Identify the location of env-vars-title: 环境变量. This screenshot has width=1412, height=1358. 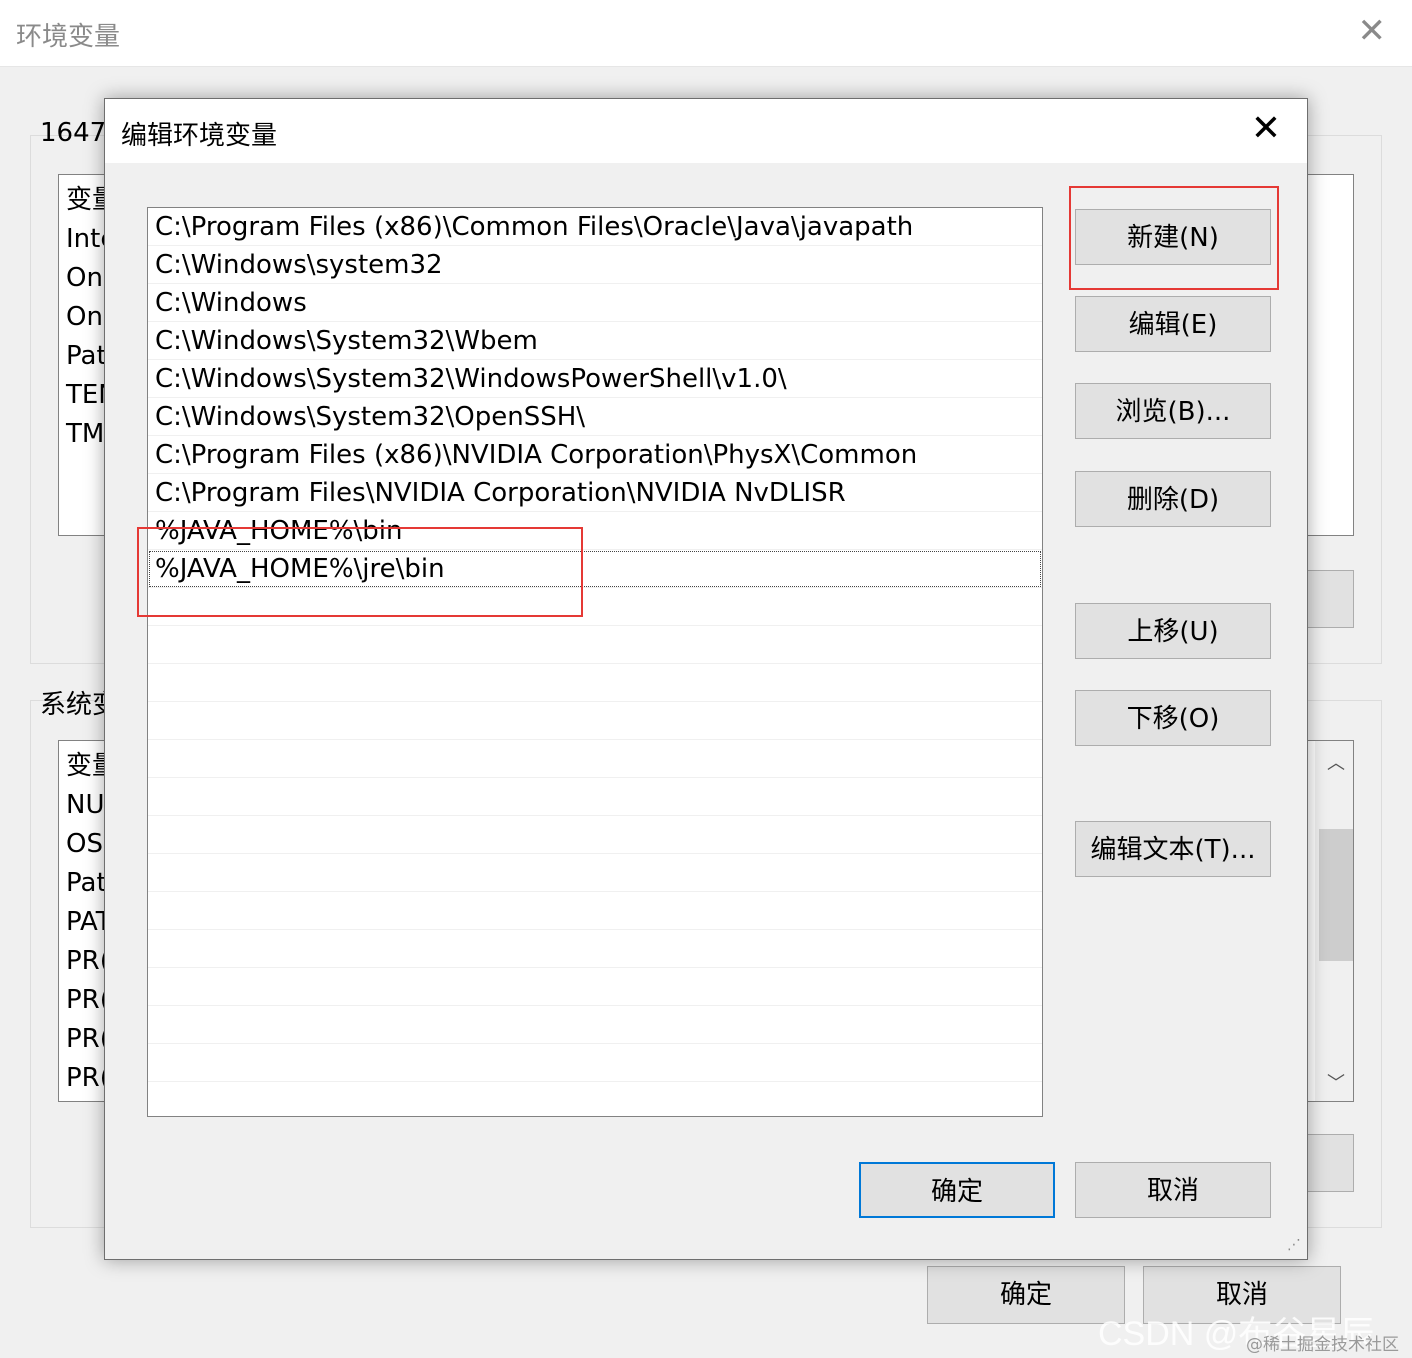
(68, 37).